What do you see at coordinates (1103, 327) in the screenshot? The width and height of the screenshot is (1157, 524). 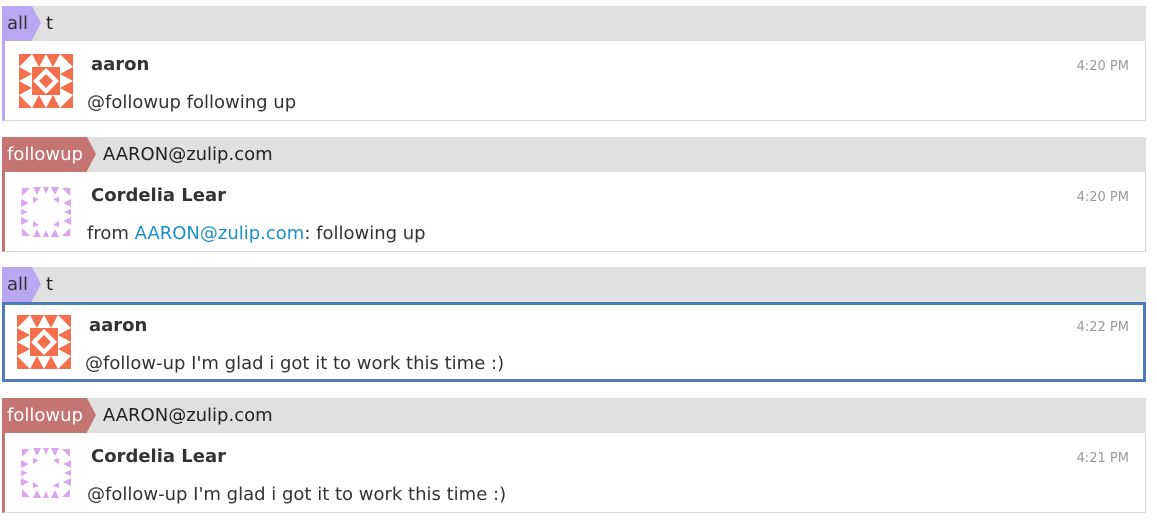 I see `message-time: 4:22 PM` at bounding box center [1103, 327].